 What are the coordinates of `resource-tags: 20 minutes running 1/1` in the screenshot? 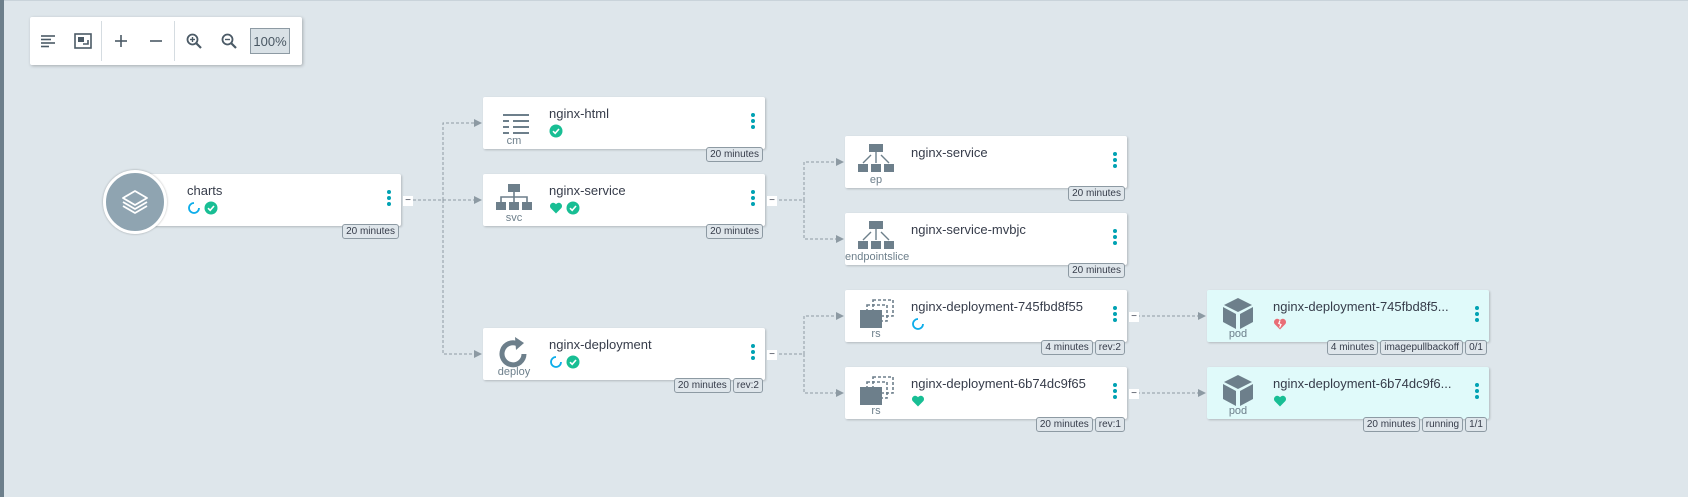 It's located at (1424, 424).